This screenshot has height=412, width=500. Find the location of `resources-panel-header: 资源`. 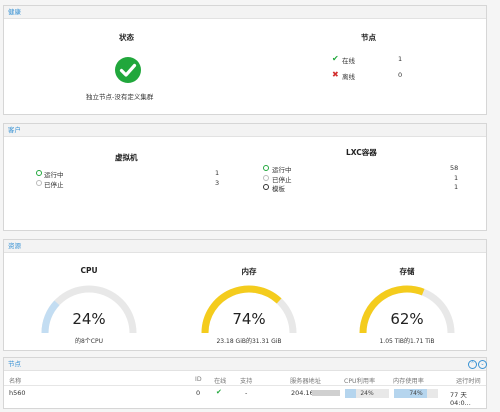

resources-panel-header: 资源 is located at coordinates (245, 246).